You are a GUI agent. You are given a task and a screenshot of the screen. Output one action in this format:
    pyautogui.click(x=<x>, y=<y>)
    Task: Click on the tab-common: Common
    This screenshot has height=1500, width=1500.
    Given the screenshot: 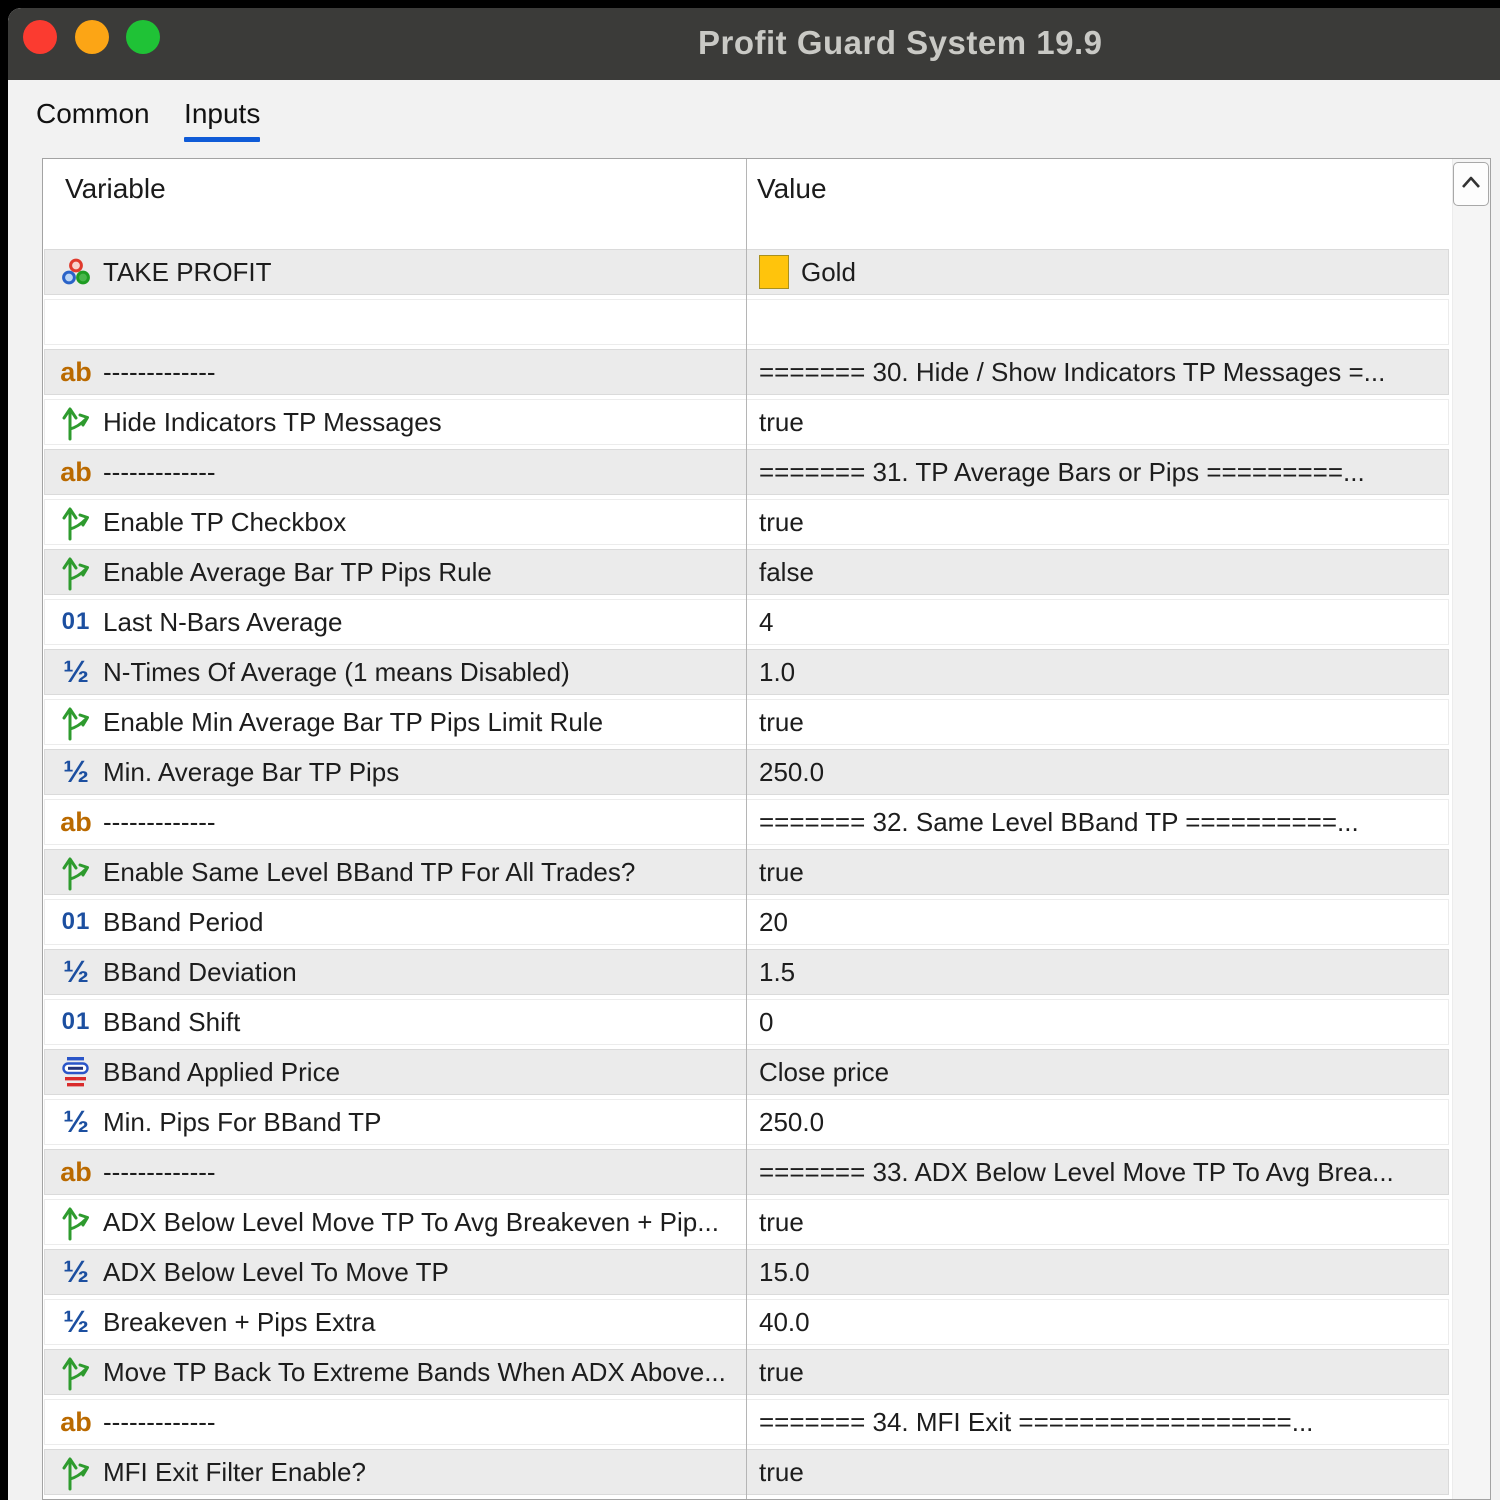 What is the action you would take?
    pyautogui.click(x=93, y=119)
    